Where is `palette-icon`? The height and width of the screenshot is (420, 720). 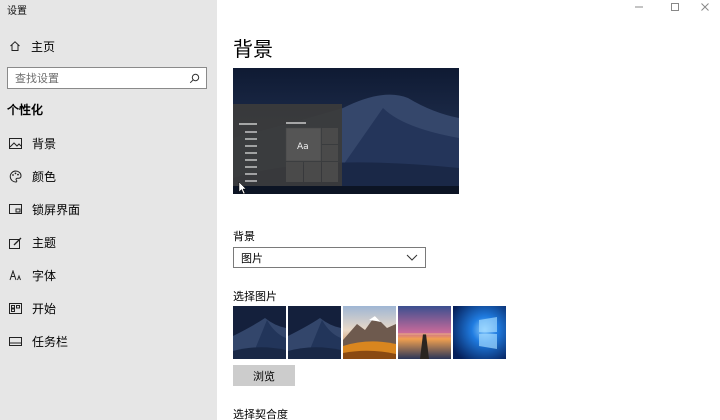
palette-icon is located at coordinates (15, 177).